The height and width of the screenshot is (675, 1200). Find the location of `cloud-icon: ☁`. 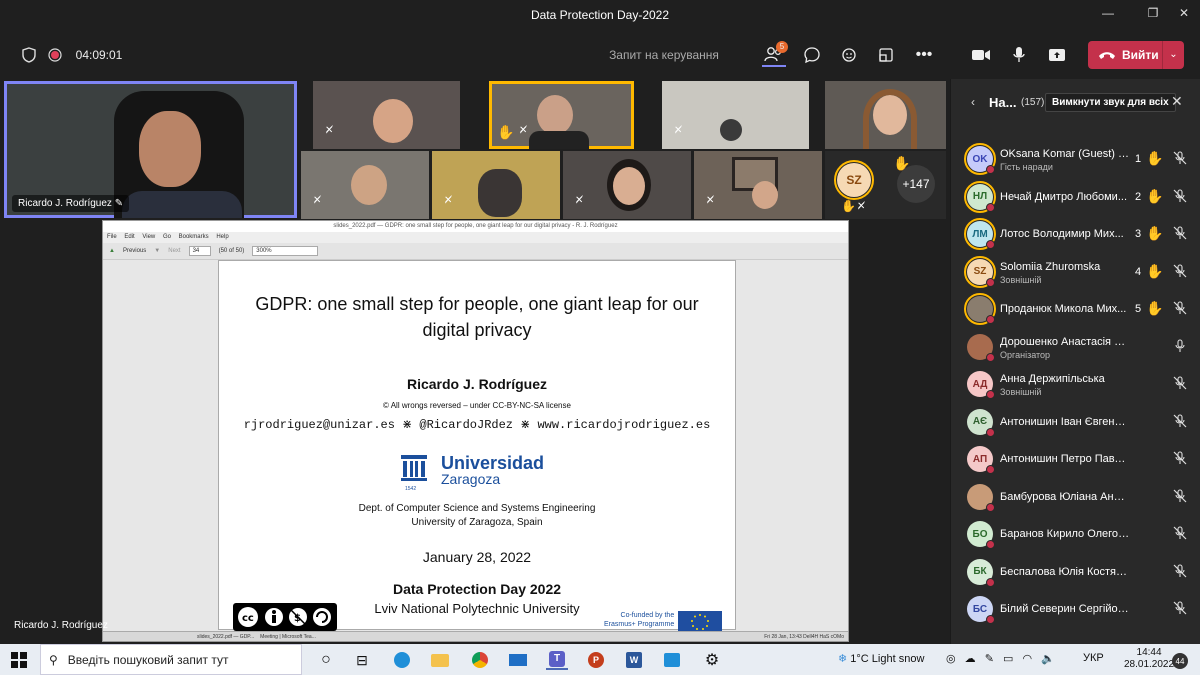

cloud-icon: ☁ is located at coordinates (970, 659).